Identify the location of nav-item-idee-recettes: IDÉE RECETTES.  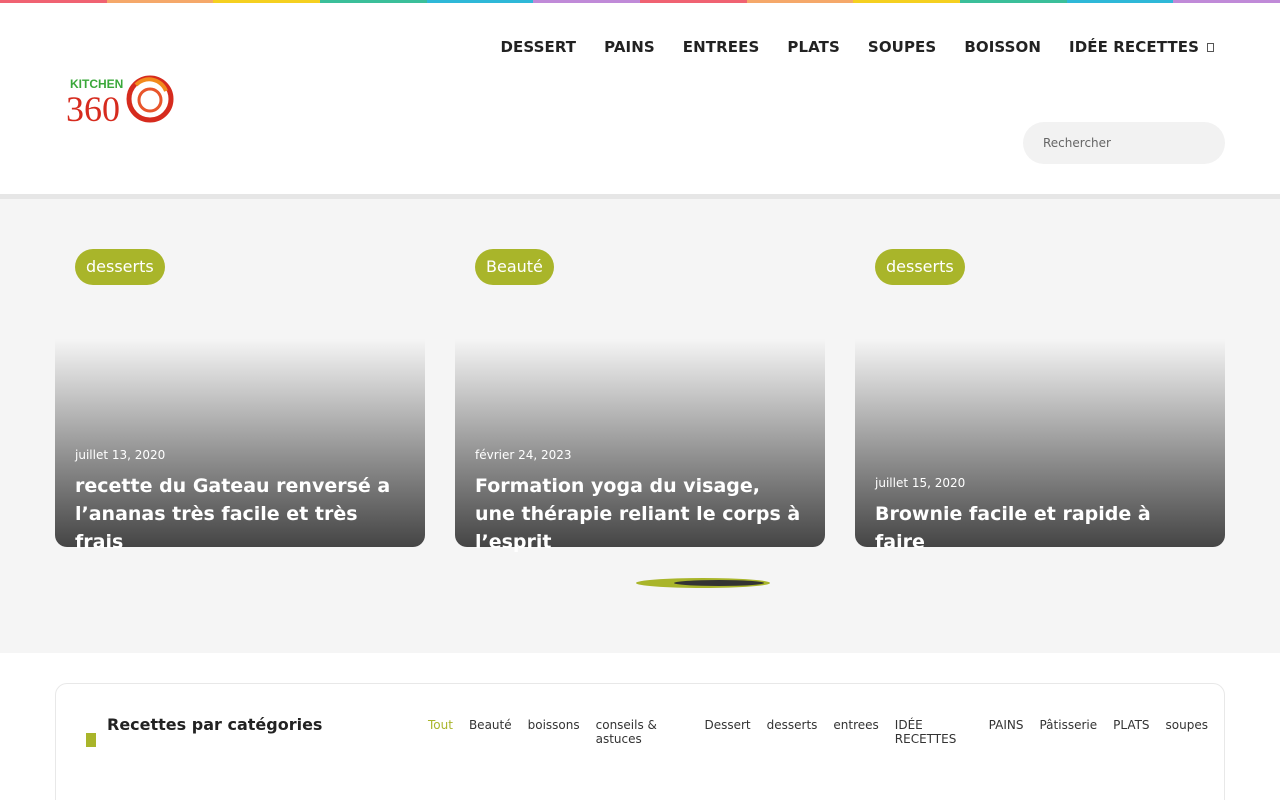
(1141, 47).